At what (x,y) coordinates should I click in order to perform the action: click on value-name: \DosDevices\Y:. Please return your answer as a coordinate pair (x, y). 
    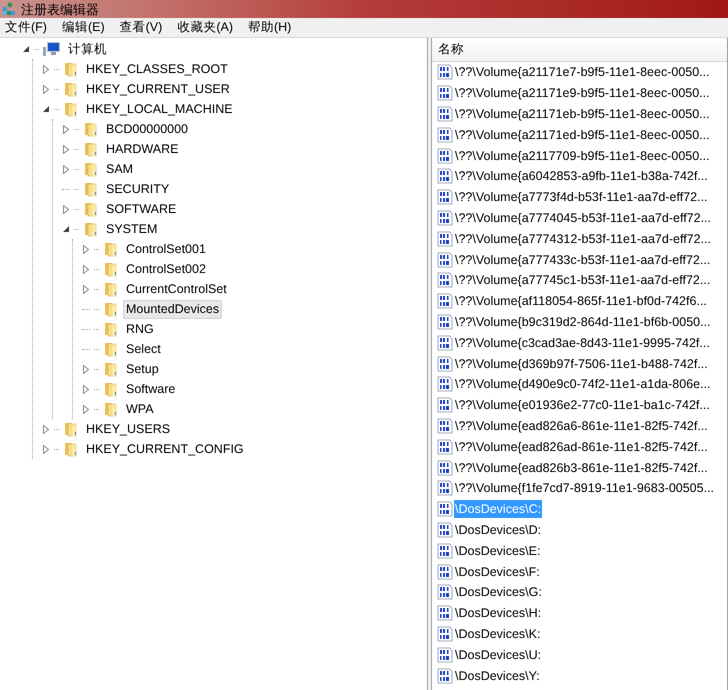
    Looking at the image, I should click on (497, 675).